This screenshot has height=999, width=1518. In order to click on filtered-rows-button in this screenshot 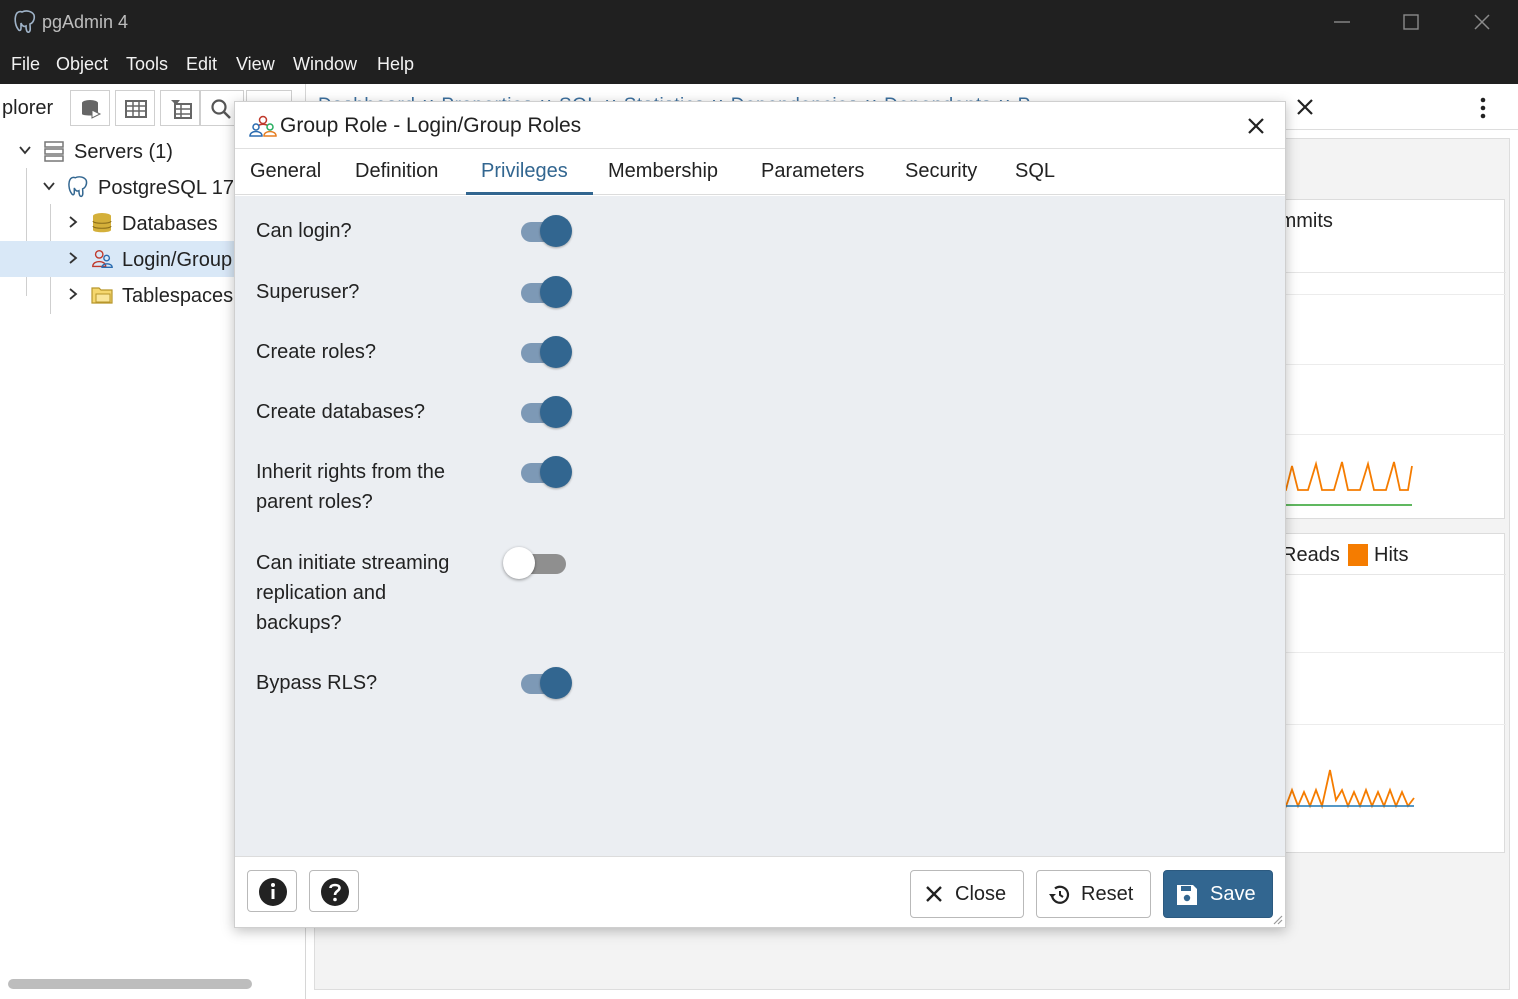, I will do `click(180, 108)`.